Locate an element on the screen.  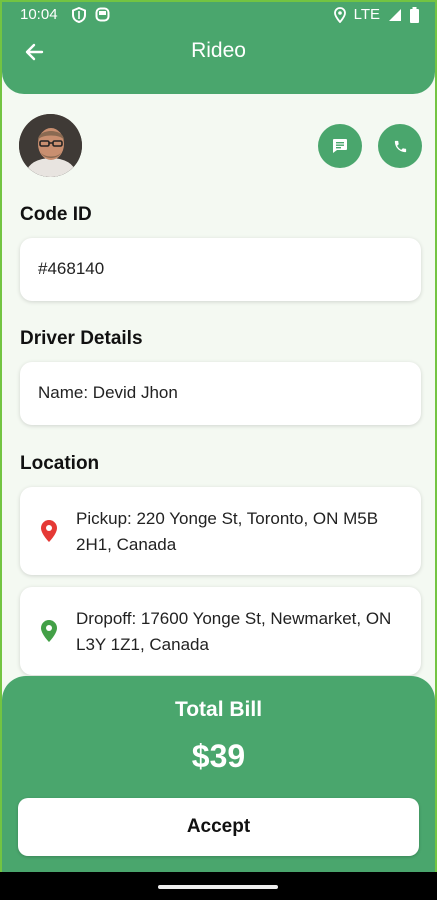
driver-avatar is located at coordinates (50, 145).